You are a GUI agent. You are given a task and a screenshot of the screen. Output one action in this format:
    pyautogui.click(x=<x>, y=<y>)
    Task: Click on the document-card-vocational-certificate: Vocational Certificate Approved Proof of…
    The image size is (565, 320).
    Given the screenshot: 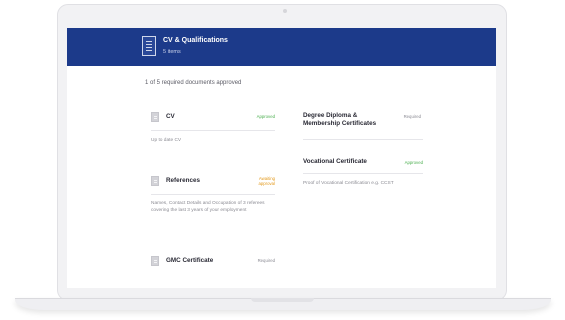 What is the action you would take?
    pyautogui.click(x=363, y=177)
    